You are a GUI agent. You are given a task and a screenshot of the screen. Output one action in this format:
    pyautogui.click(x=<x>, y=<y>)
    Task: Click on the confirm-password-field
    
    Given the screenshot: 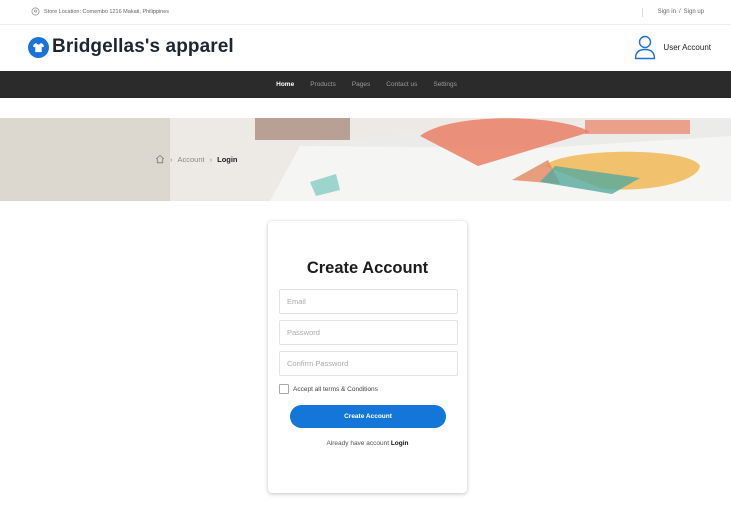 What is the action you would take?
    pyautogui.click(x=368, y=363)
    